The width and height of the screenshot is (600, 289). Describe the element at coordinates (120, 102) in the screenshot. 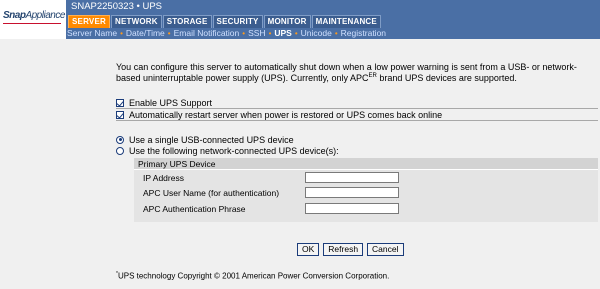

I see `enable-ups-checkbox` at that location.